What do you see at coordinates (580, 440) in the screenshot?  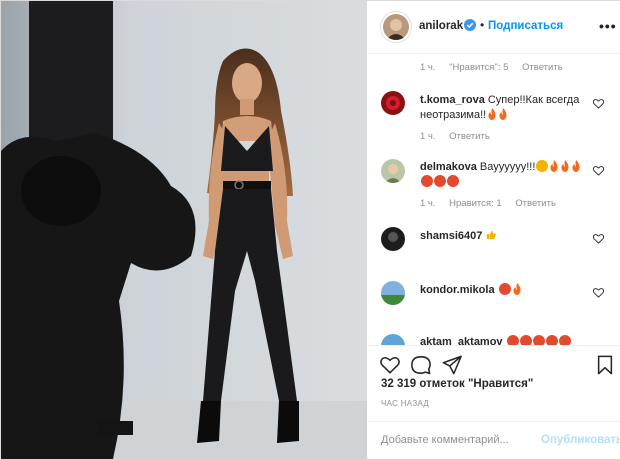 I see `publish-button: Опубликовать` at bounding box center [580, 440].